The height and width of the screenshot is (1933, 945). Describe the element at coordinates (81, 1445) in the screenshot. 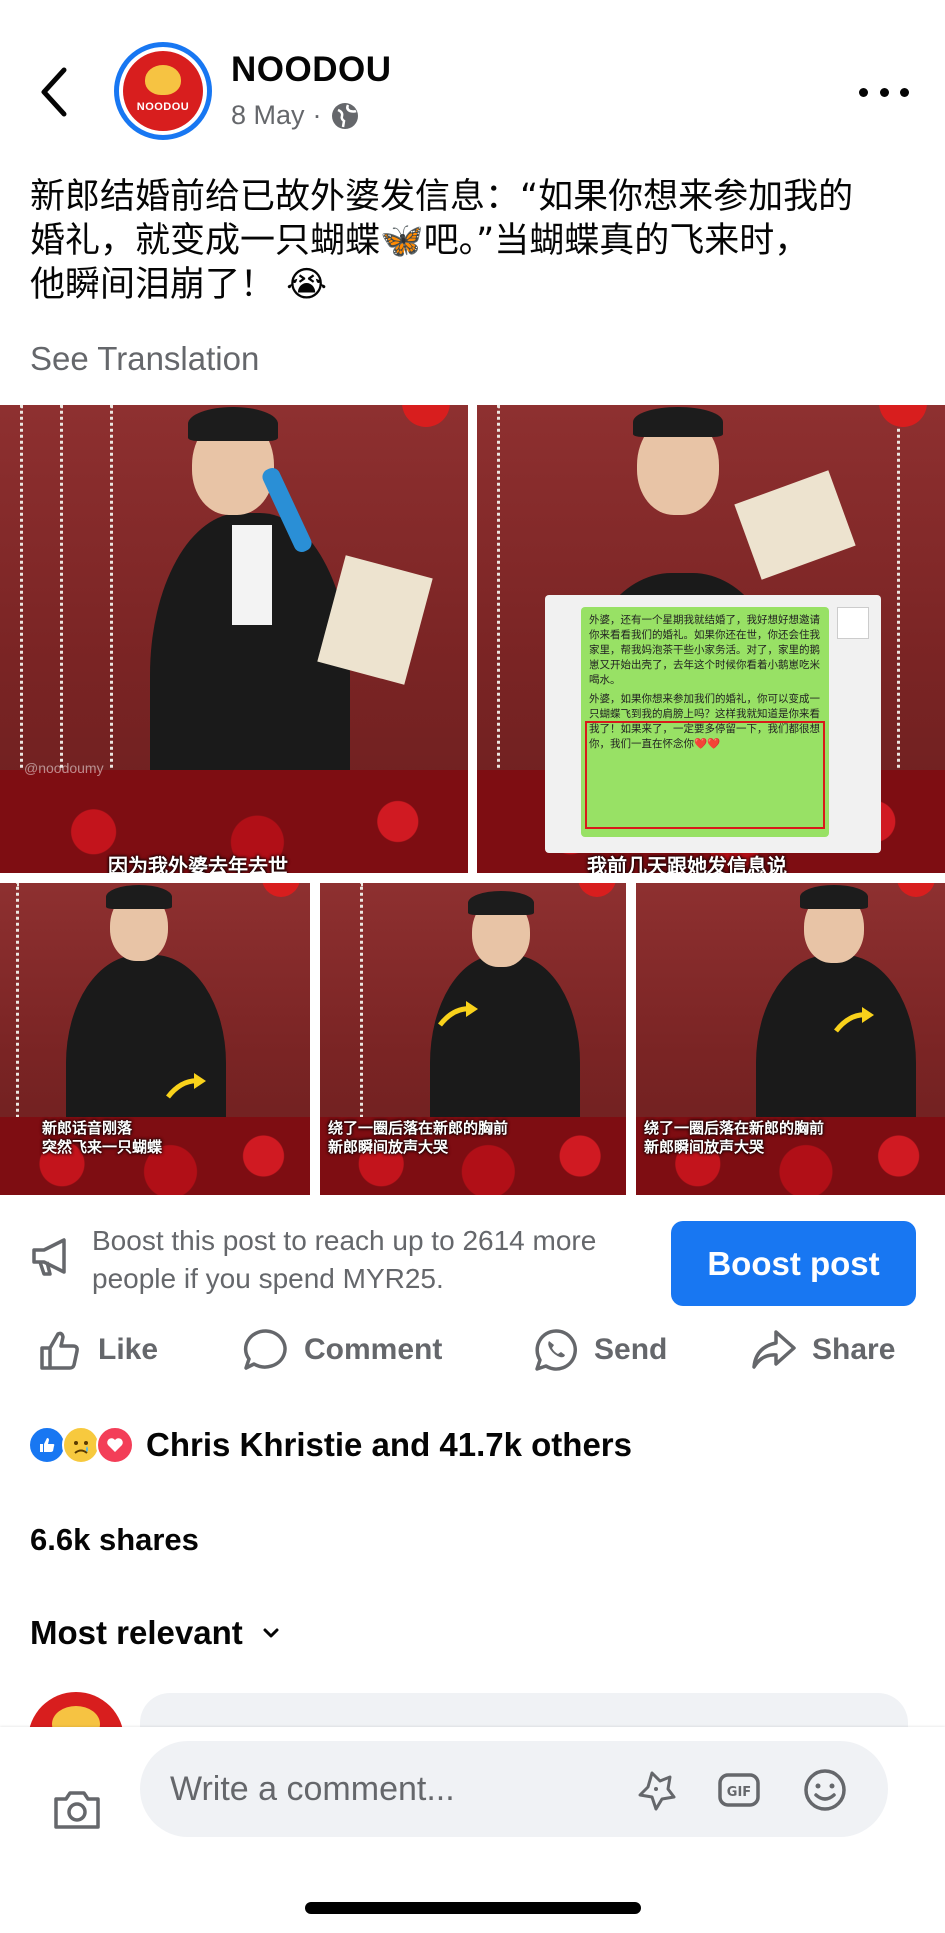

I see `sad-reaction-icon` at that location.